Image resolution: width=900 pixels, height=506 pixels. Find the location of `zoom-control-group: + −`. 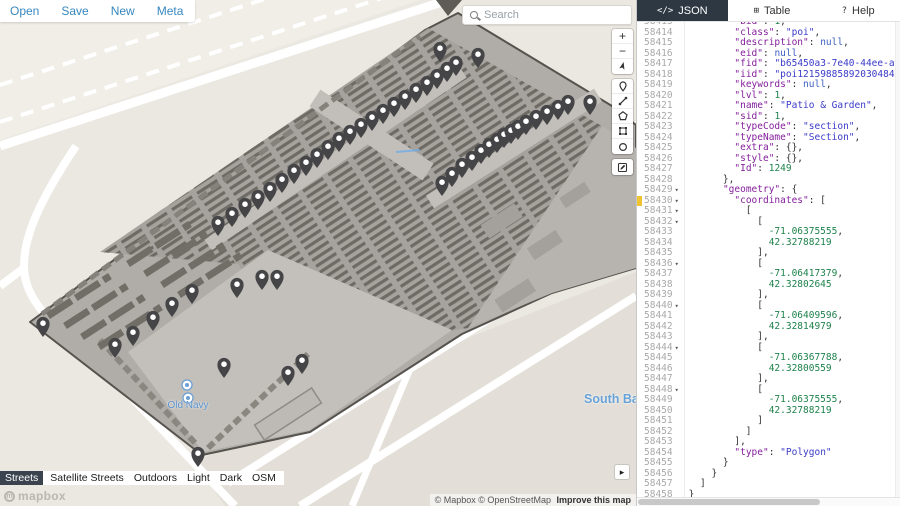

zoom-control-group: + − is located at coordinates (622, 51).